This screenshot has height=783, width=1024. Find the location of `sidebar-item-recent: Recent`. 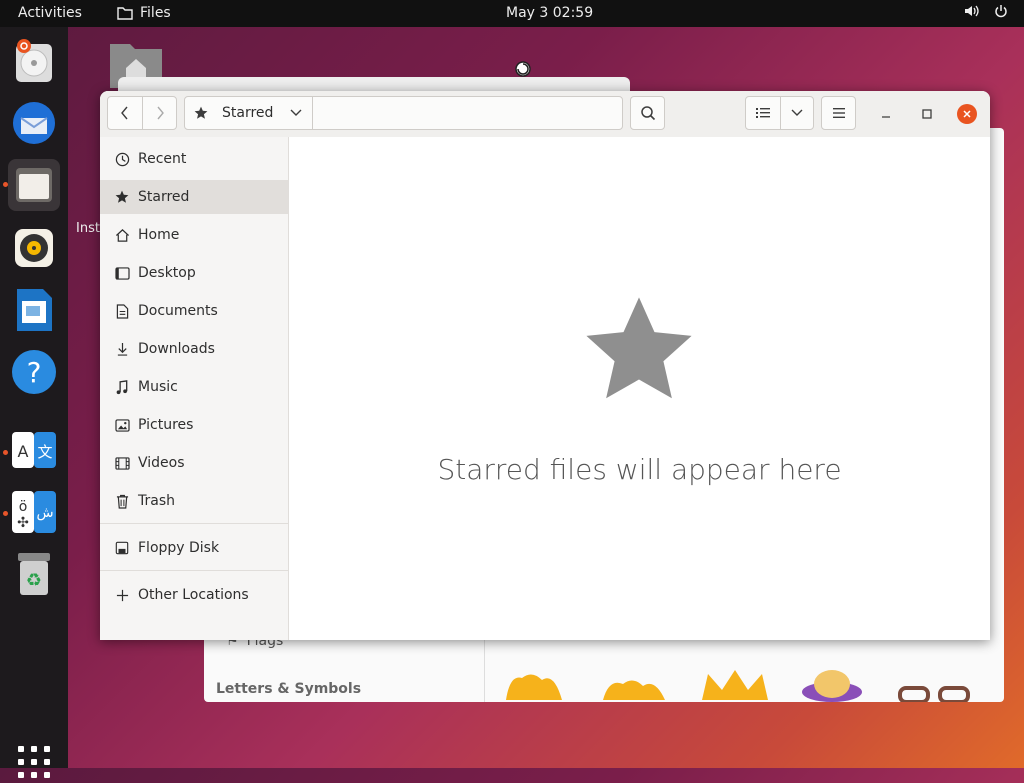

sidebar-item-recent: Recent is located at coordinates (194, 159).